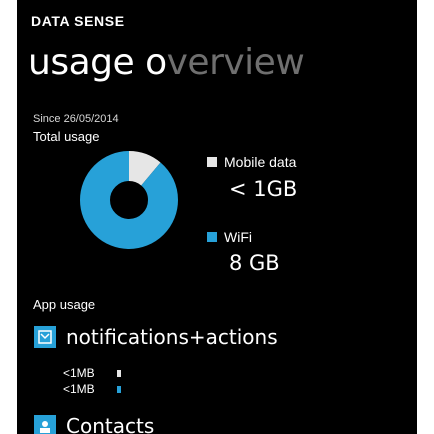 The height and width of the screenshot is (434, 434). What do you see at coordinates (263, 189) in the screenshot?
I see `mobile-data-value: < 1GB` at bounding box center [263, 189].